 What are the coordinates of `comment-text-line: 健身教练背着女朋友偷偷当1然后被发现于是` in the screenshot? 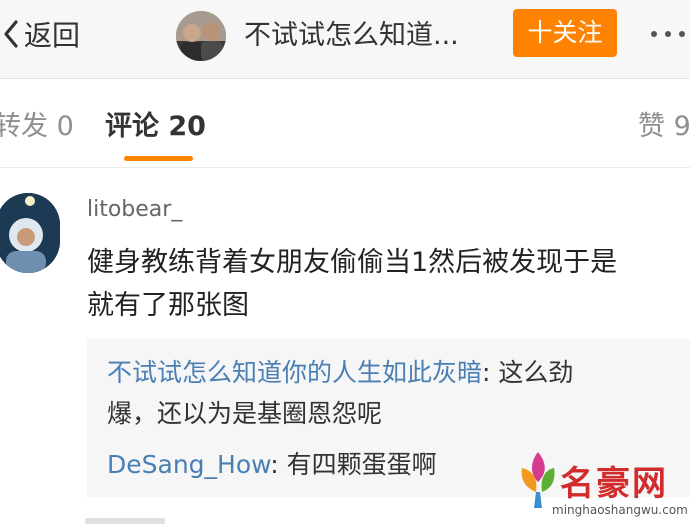 It's located at (352, 262).